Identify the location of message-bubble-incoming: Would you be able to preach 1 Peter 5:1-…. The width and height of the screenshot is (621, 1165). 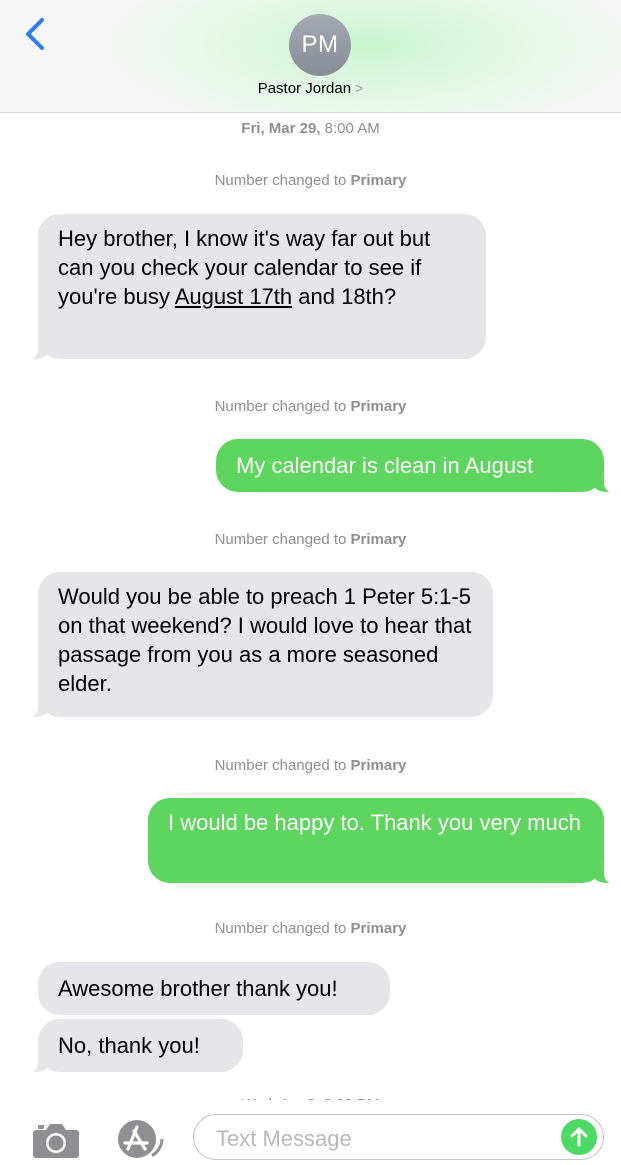
(258, 645).